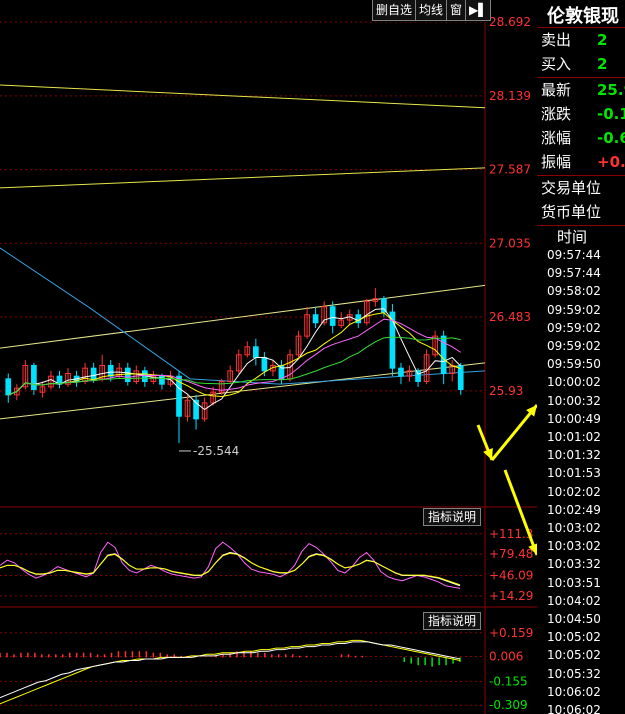  I want to click on time-item: 10:00:02, so click(574, 382).